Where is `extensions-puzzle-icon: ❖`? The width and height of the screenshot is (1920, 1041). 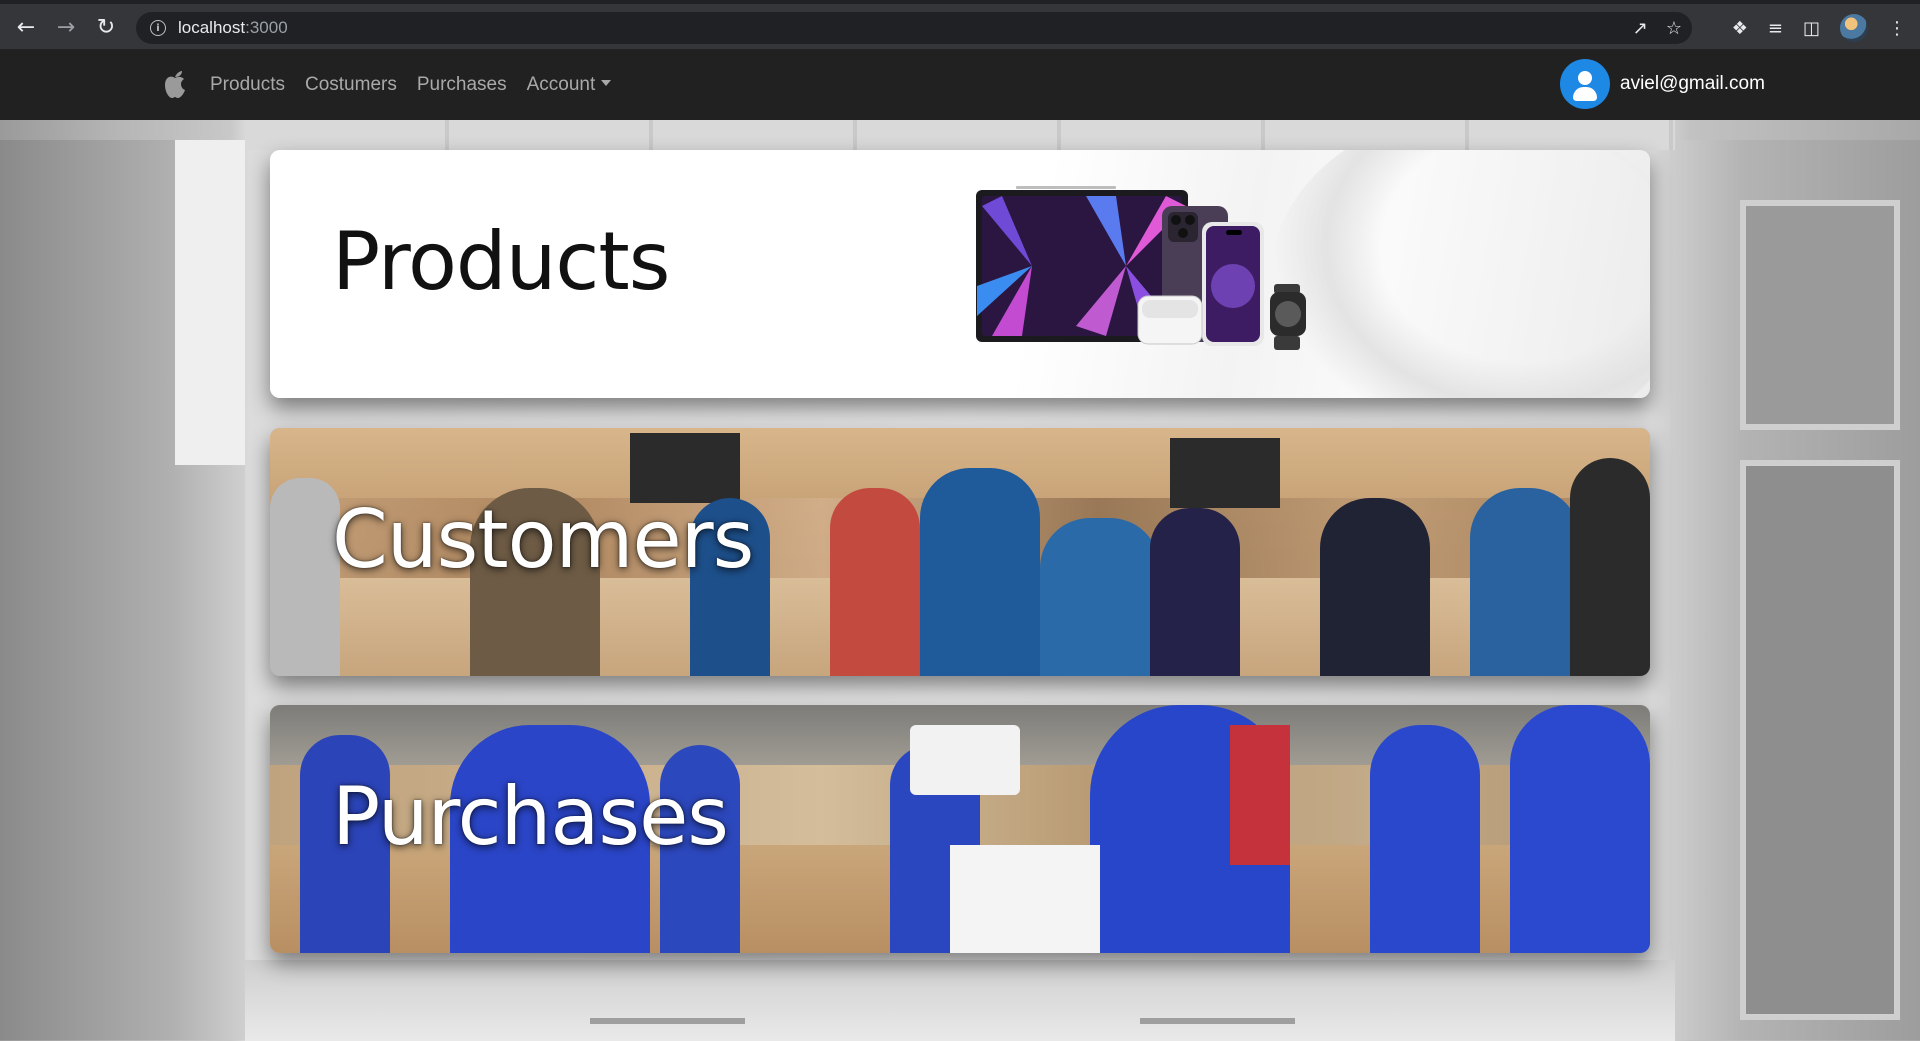 extensions-puzzle-icon: ❖ is located at coordinates (1740, 28).